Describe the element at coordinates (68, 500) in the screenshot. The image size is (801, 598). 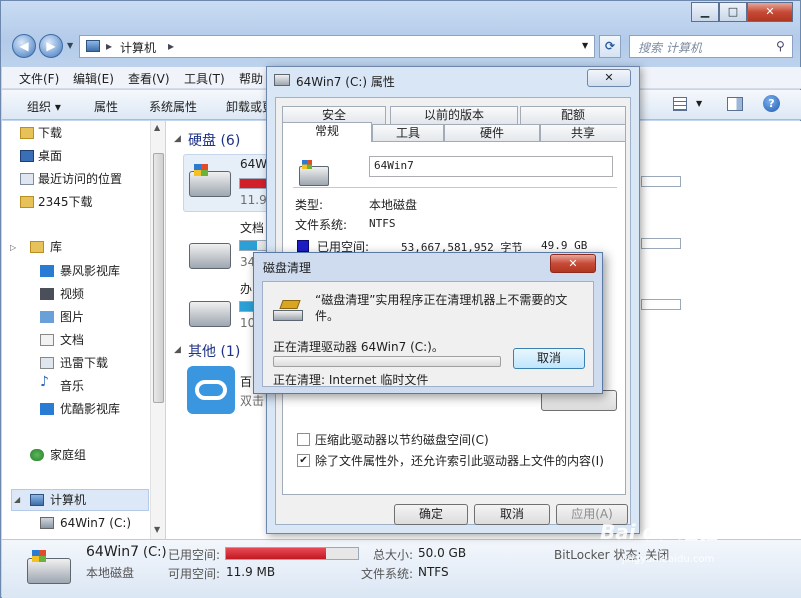
I see `nav-computer: 计算机` at that location.